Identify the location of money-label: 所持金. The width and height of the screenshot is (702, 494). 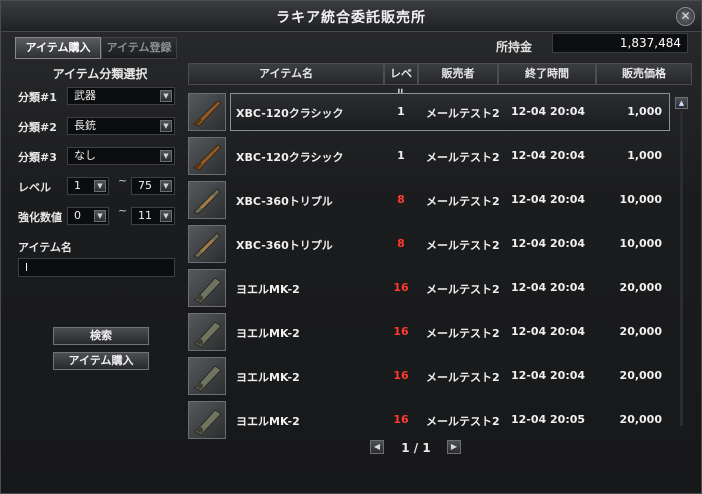
(514, 47).